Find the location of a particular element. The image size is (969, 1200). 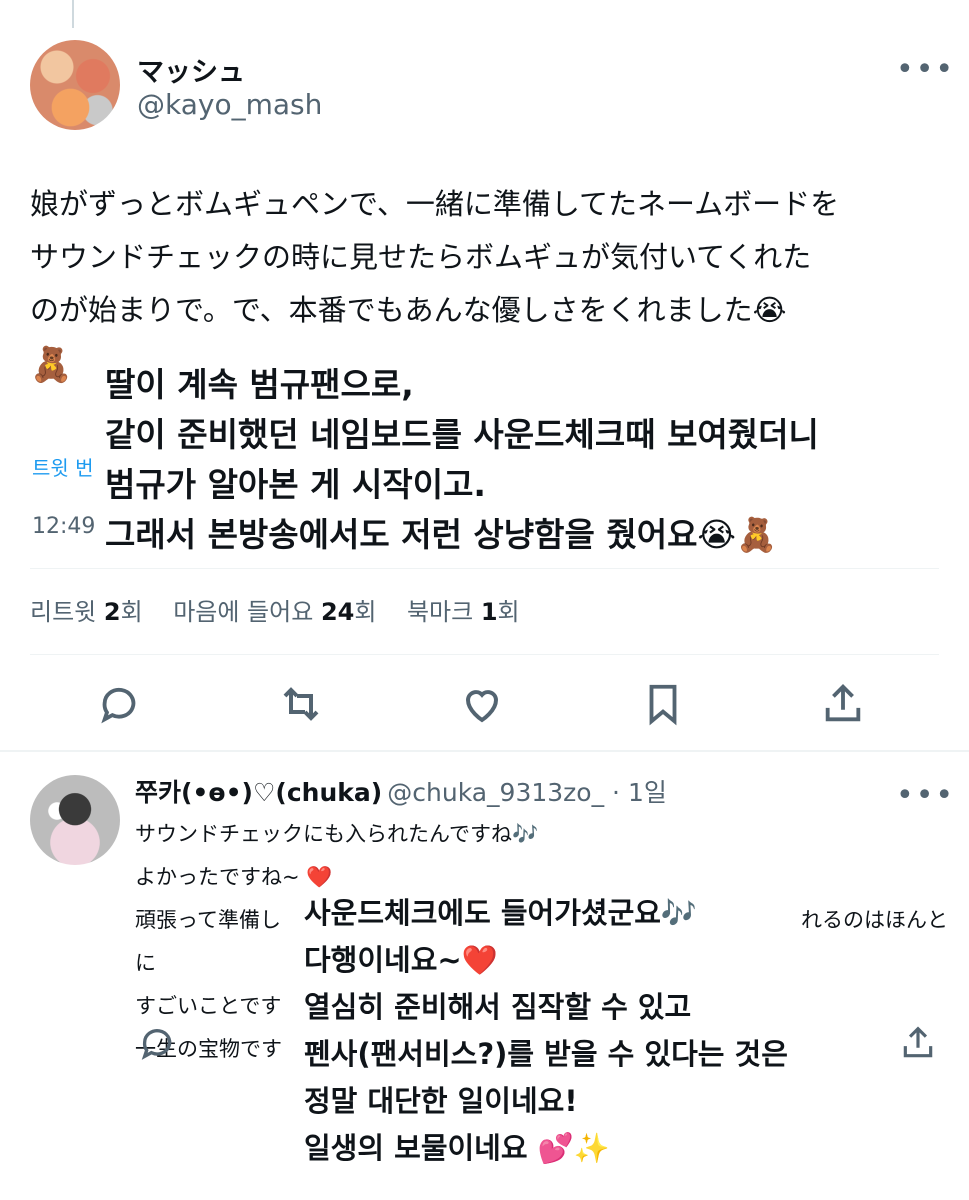

reply-author-avatar is located at coordinates (75, 820).